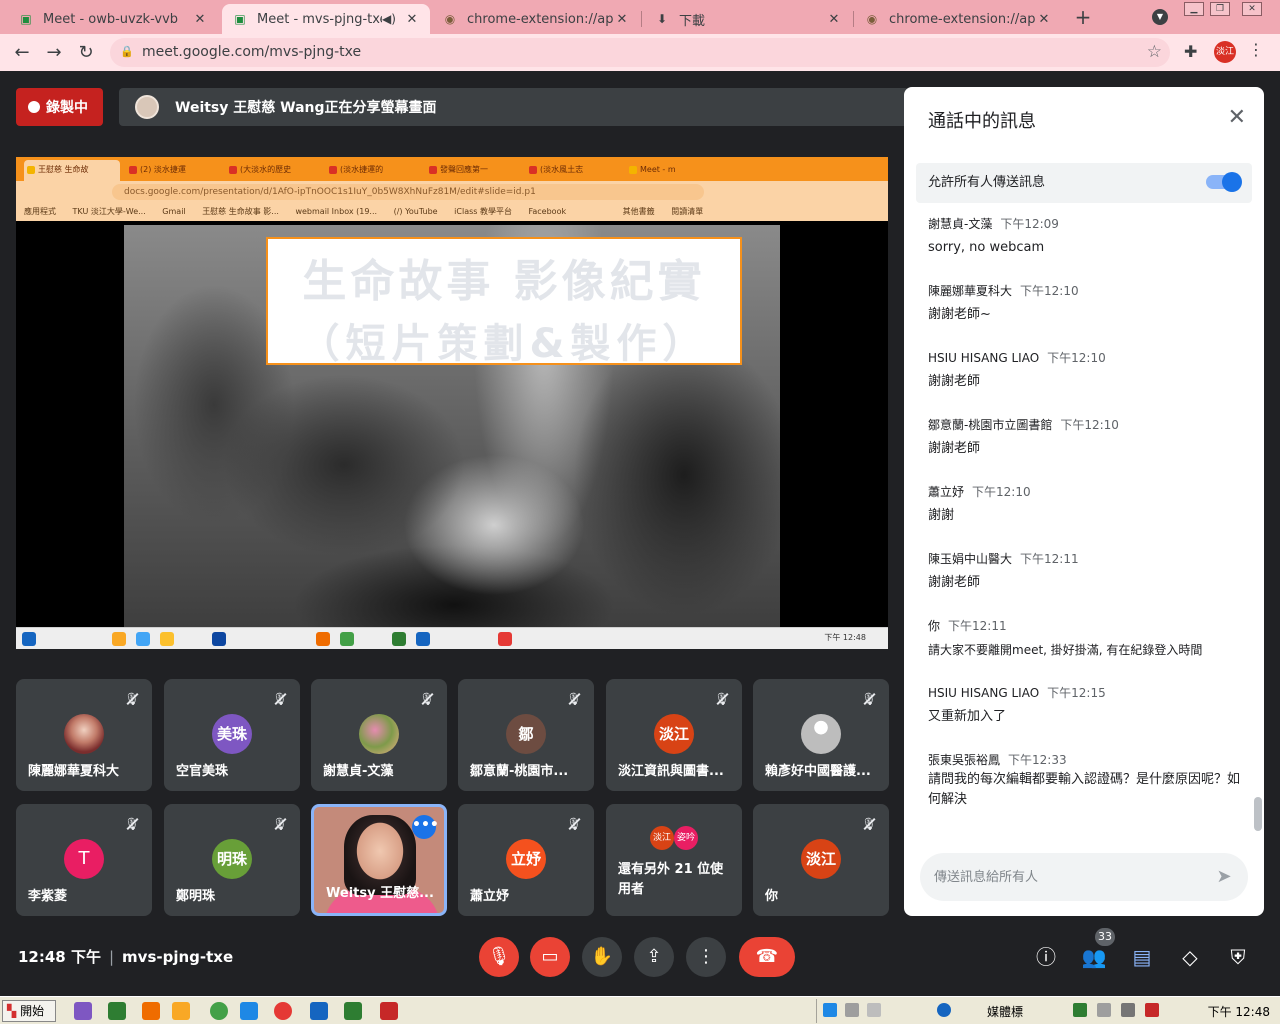  Describe the element at coordinates (22, 53) in the screenshot. I see `back-icon: ←` at that location.